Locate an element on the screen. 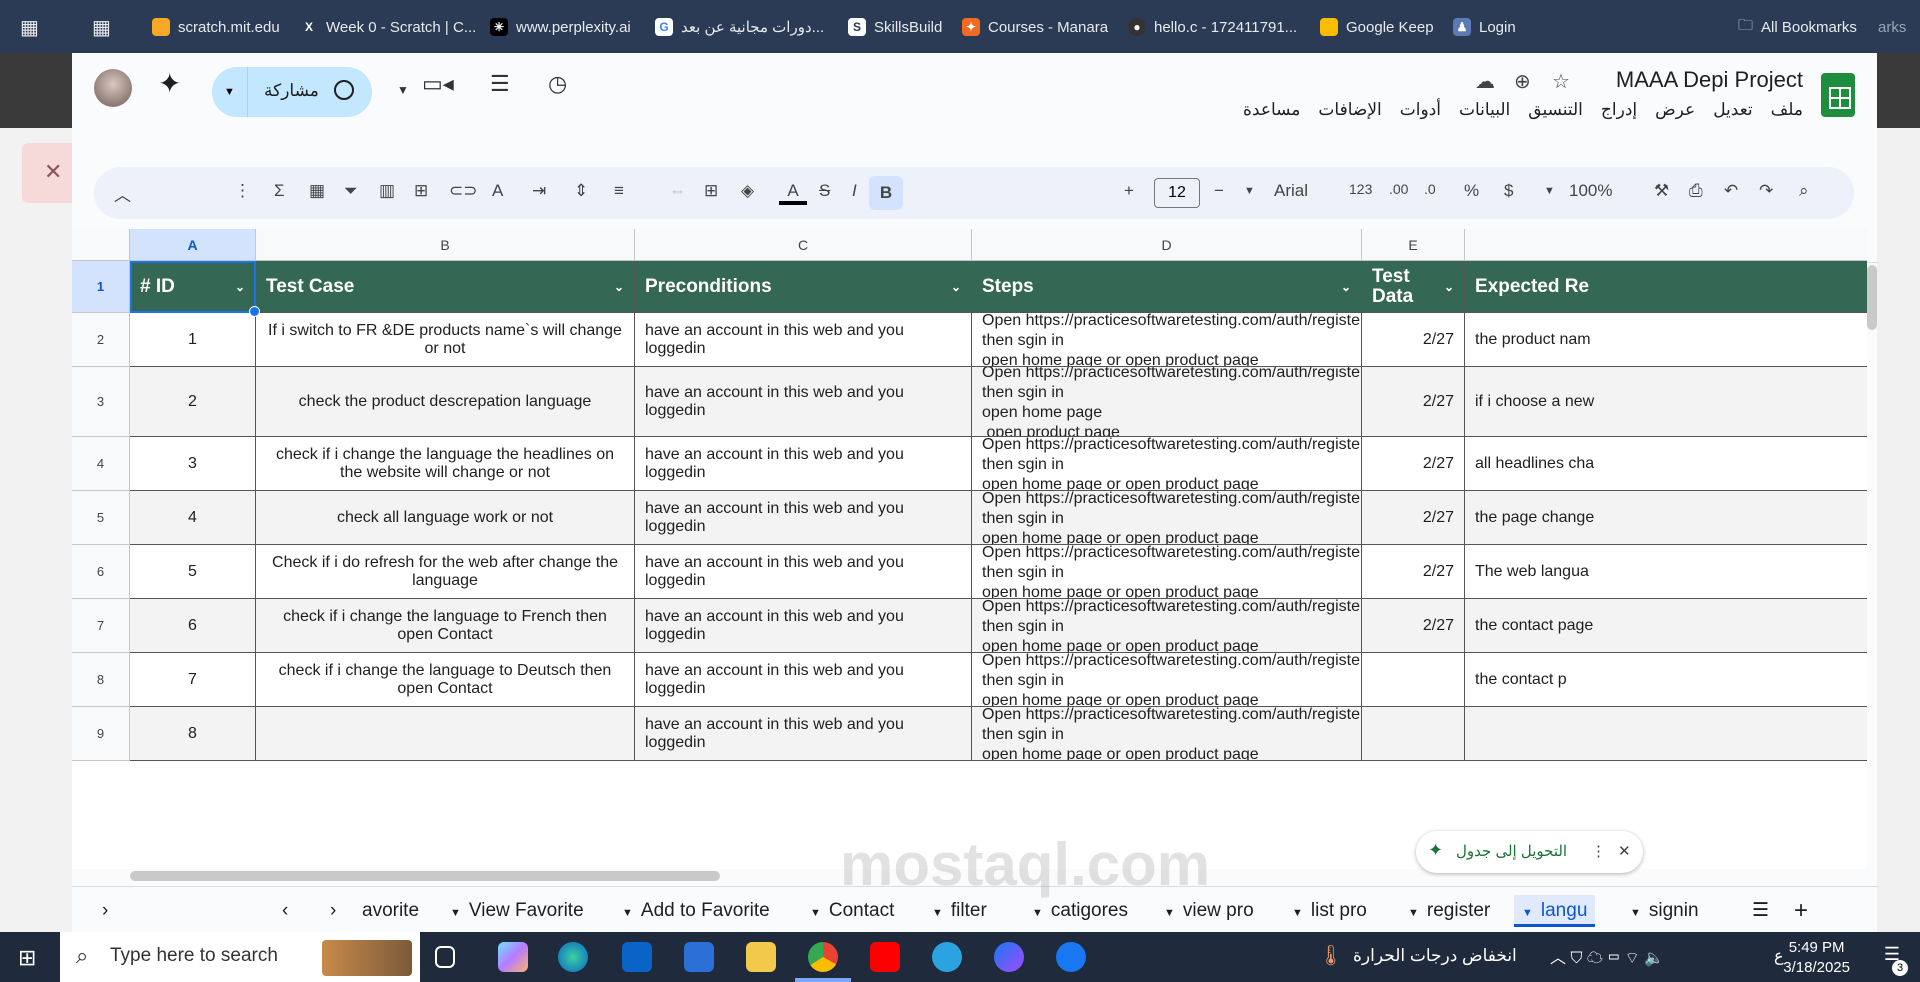 The width and height of the screenshot is (1920, 982). share-button: ▼ مشاركة is located at coordinates (292, 92).